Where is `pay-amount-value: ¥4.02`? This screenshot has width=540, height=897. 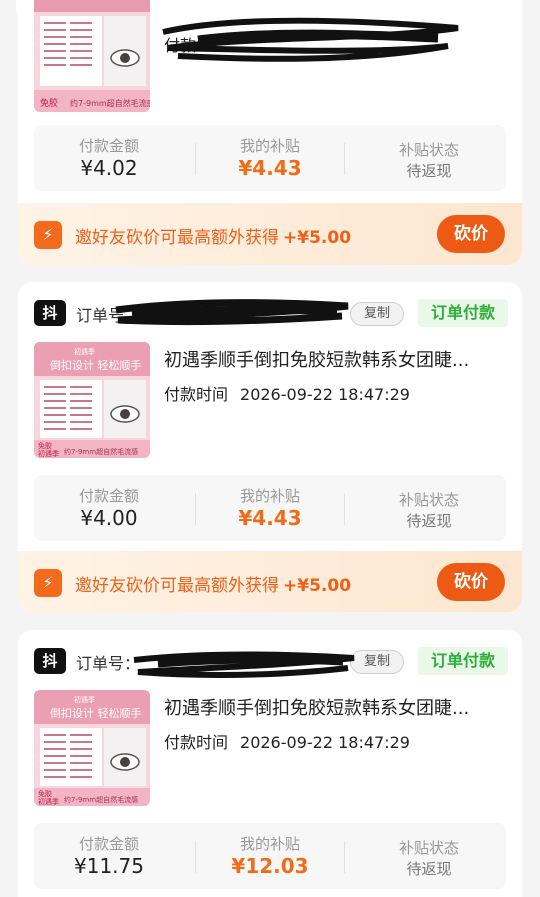 pay-amount-value: ¥4.02 is located at coordinates (109, 168).